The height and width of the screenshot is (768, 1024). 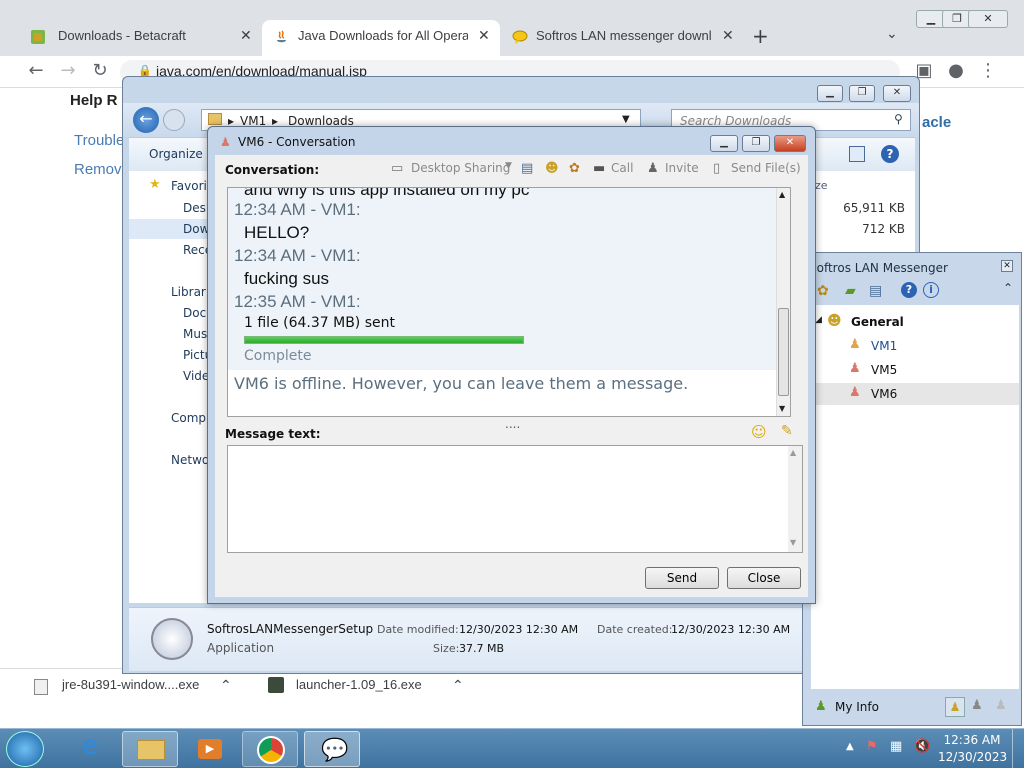 I want to click on file-transfer-label: 1 file (64.37 MB) sent, so click(x=319, y=323).